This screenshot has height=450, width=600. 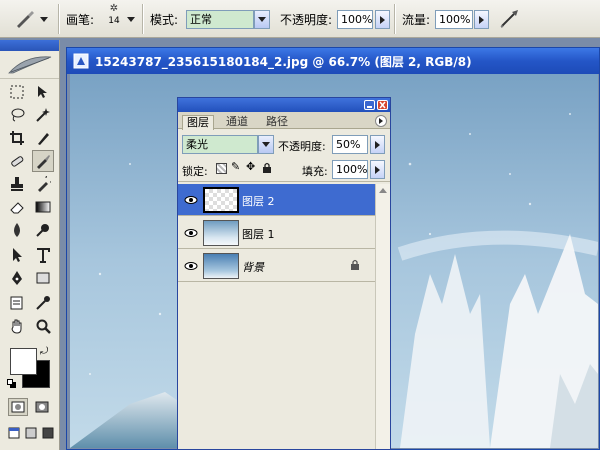 What do you see at coordinates (276, 200) in the screenshot?
I see `layer-row-layer-2: 图层 2` at bounding box center [276, 200].